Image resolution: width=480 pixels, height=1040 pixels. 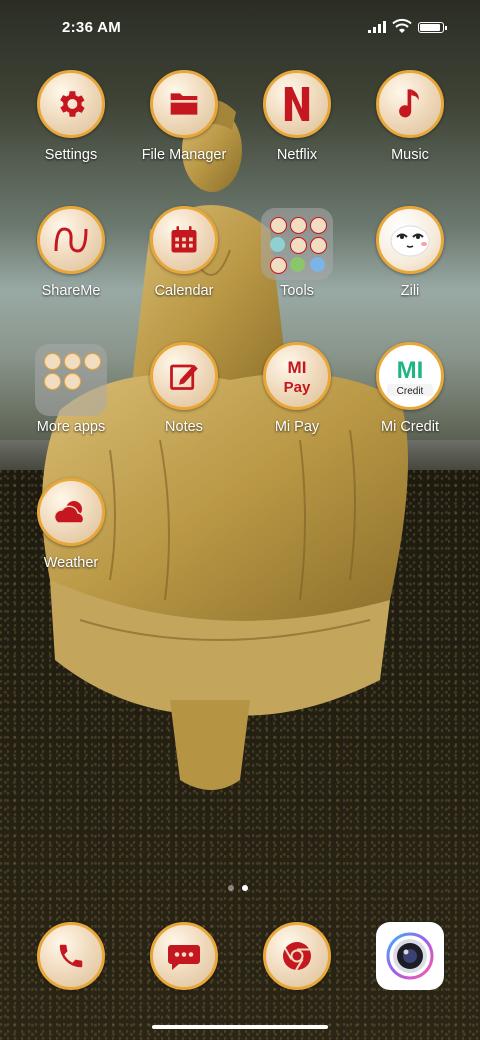 What do you see at coordinates (297, 244) in the screenshot?
I see `folder-tools-icon` at bounding box center [297, 244].